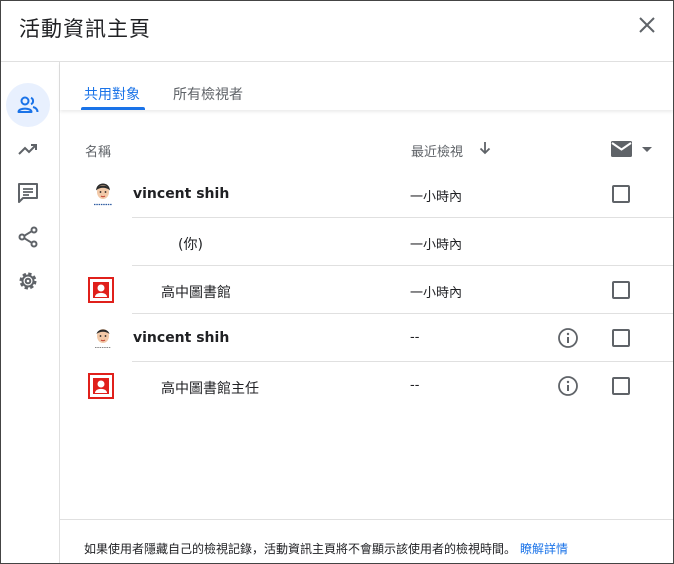 This screenshot has width=674, height=564. Describe the element at coordinates (98, 150) in the screenshot. I see `column-header-name: 名稱` at that location.